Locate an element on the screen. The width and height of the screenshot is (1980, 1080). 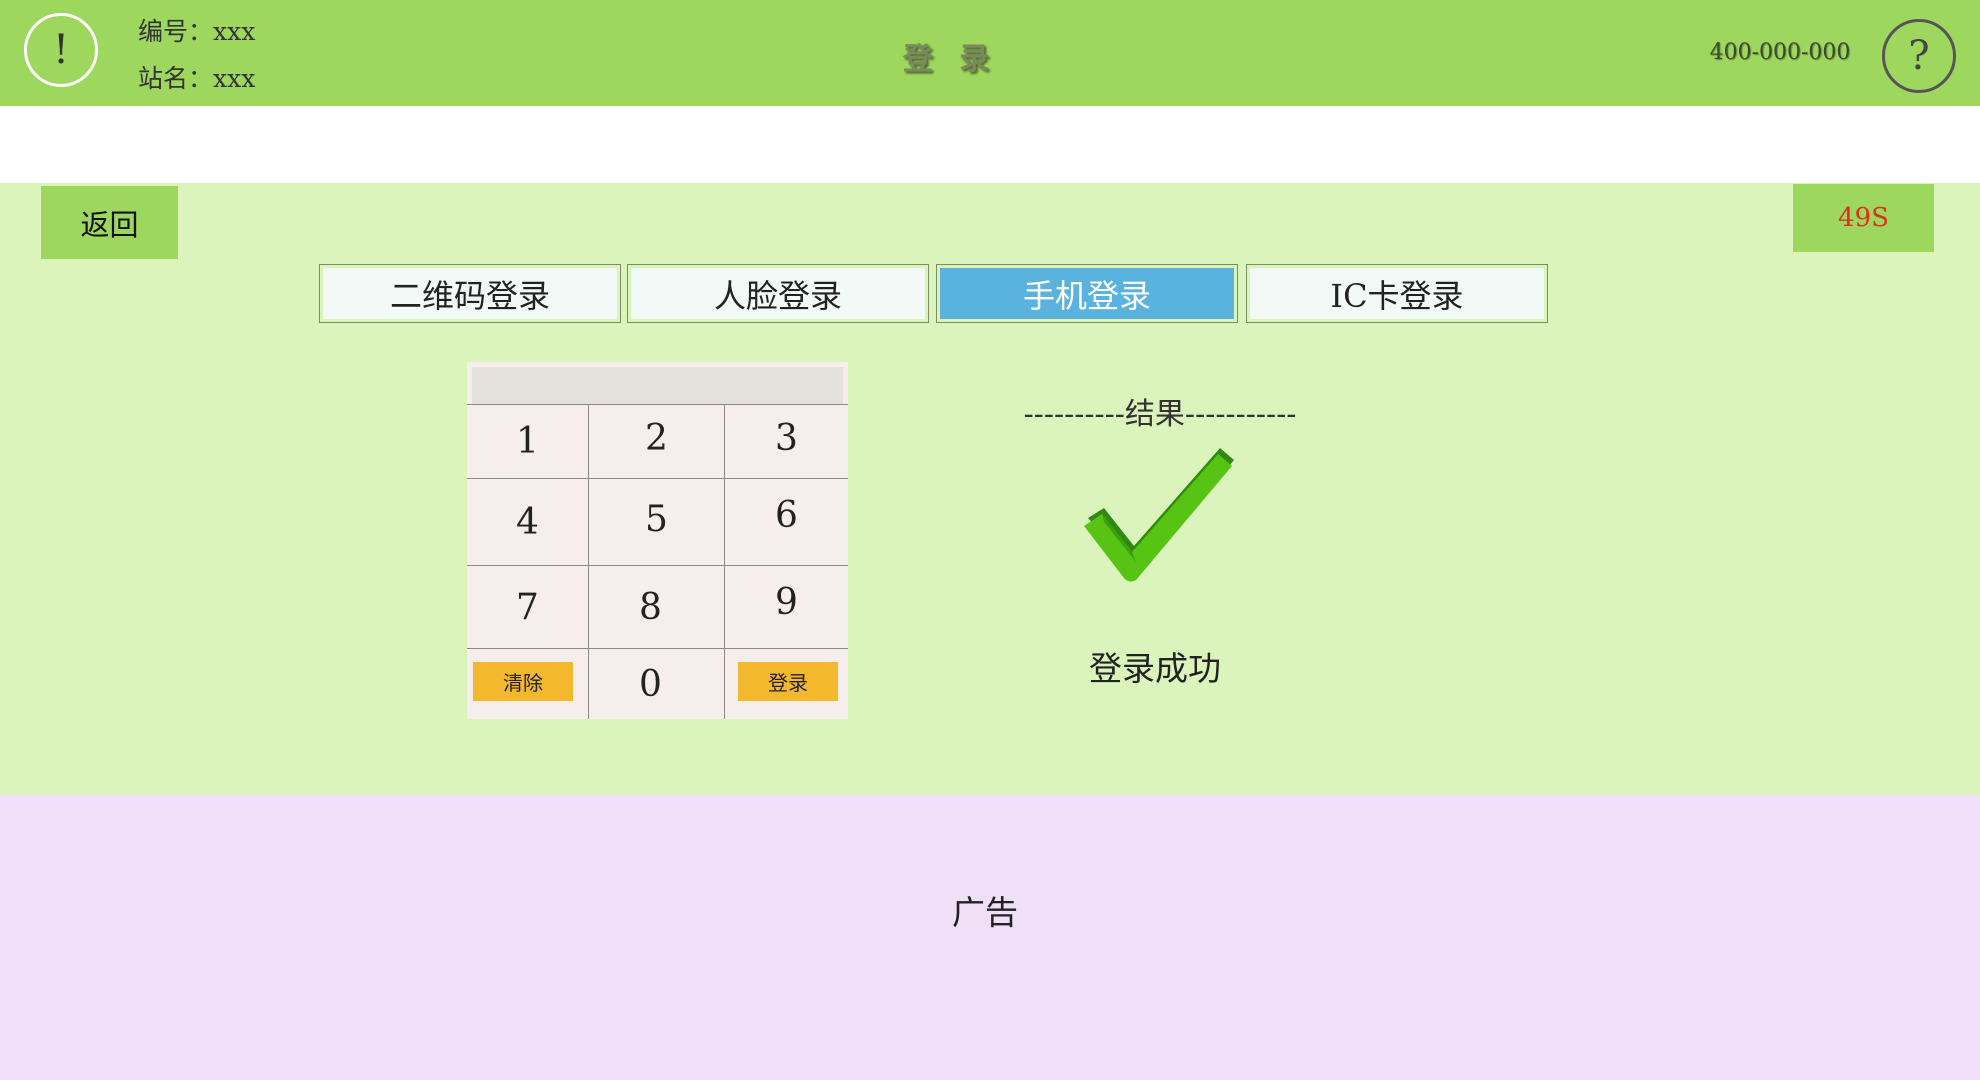
tab-label: 人脸登录 is located at coordinates (778, 293).